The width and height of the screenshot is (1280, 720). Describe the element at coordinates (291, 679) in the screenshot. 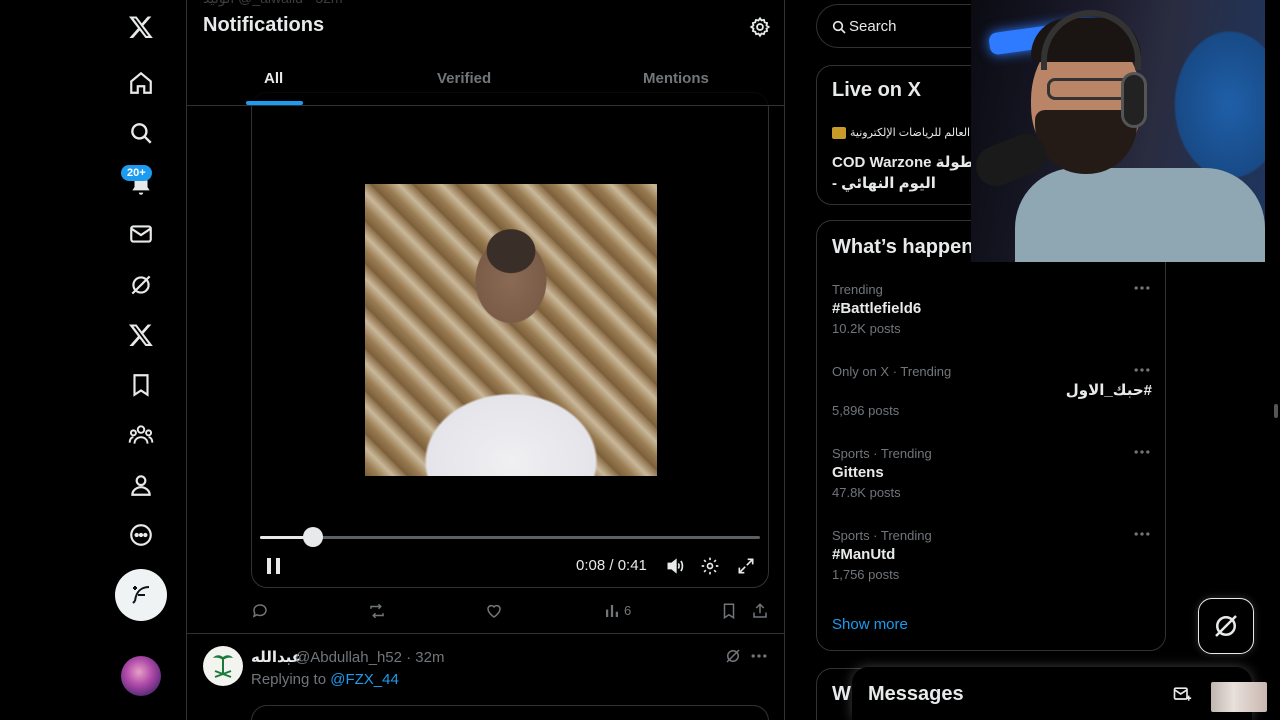

I see `replying-prefix: Replying to` at that location.